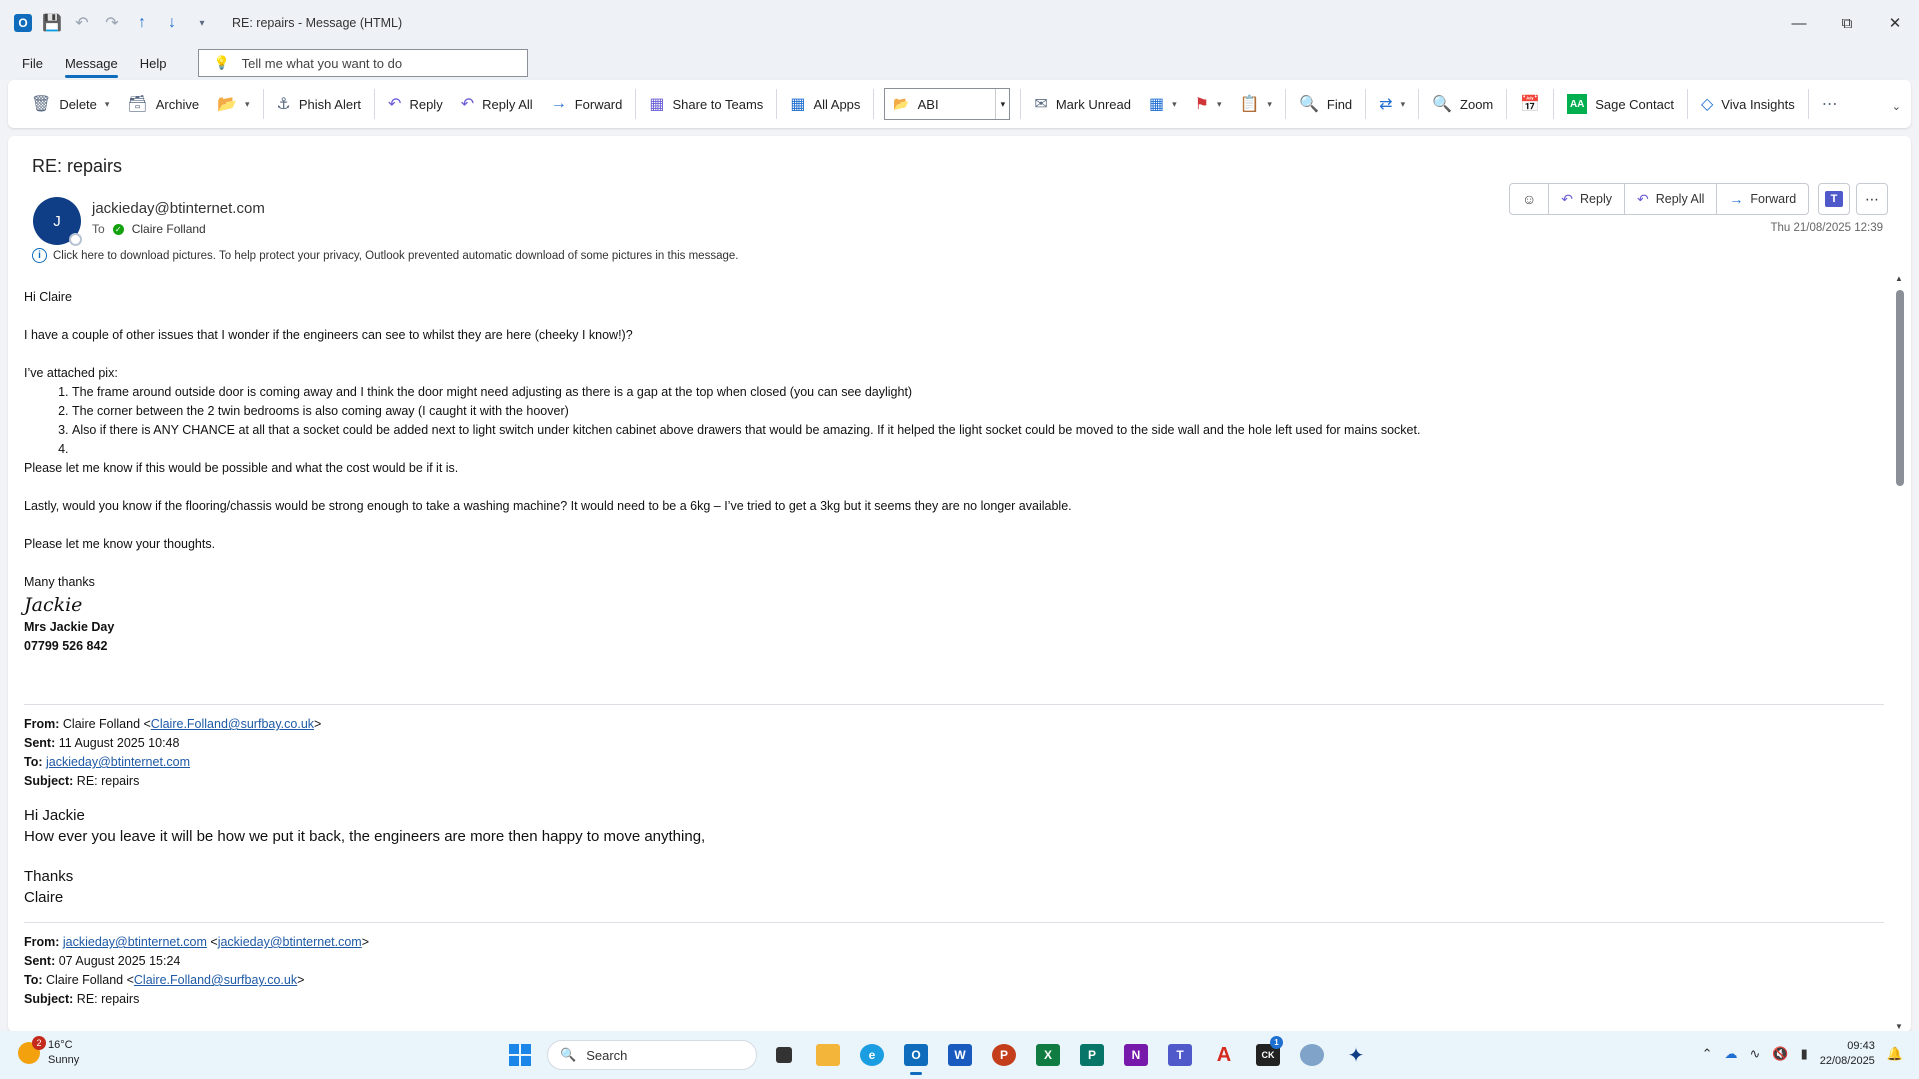 This screenshot has height=1079, width=1919. Describe the element at coordinates (1308, 104) in the screenshot. I see `search-icon: 🔍` at that location.